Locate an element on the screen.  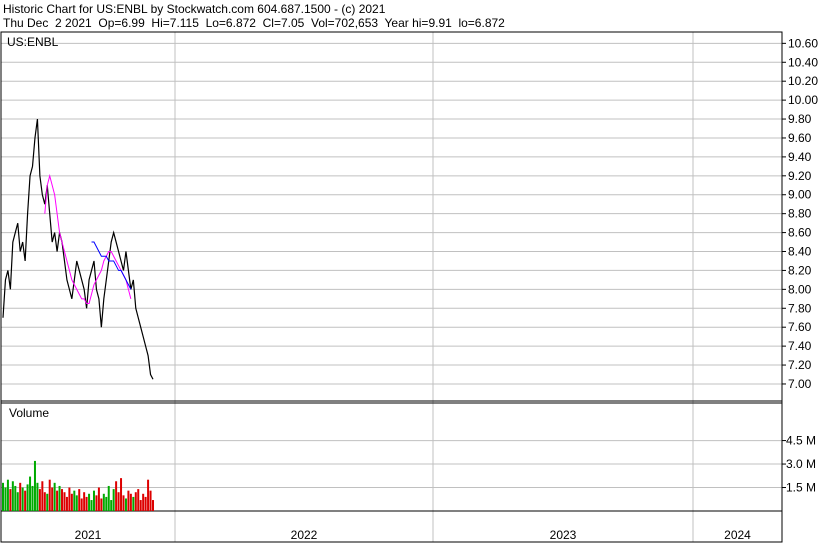
price-tick-label: 10.00 is located at coordinates (803, 100).